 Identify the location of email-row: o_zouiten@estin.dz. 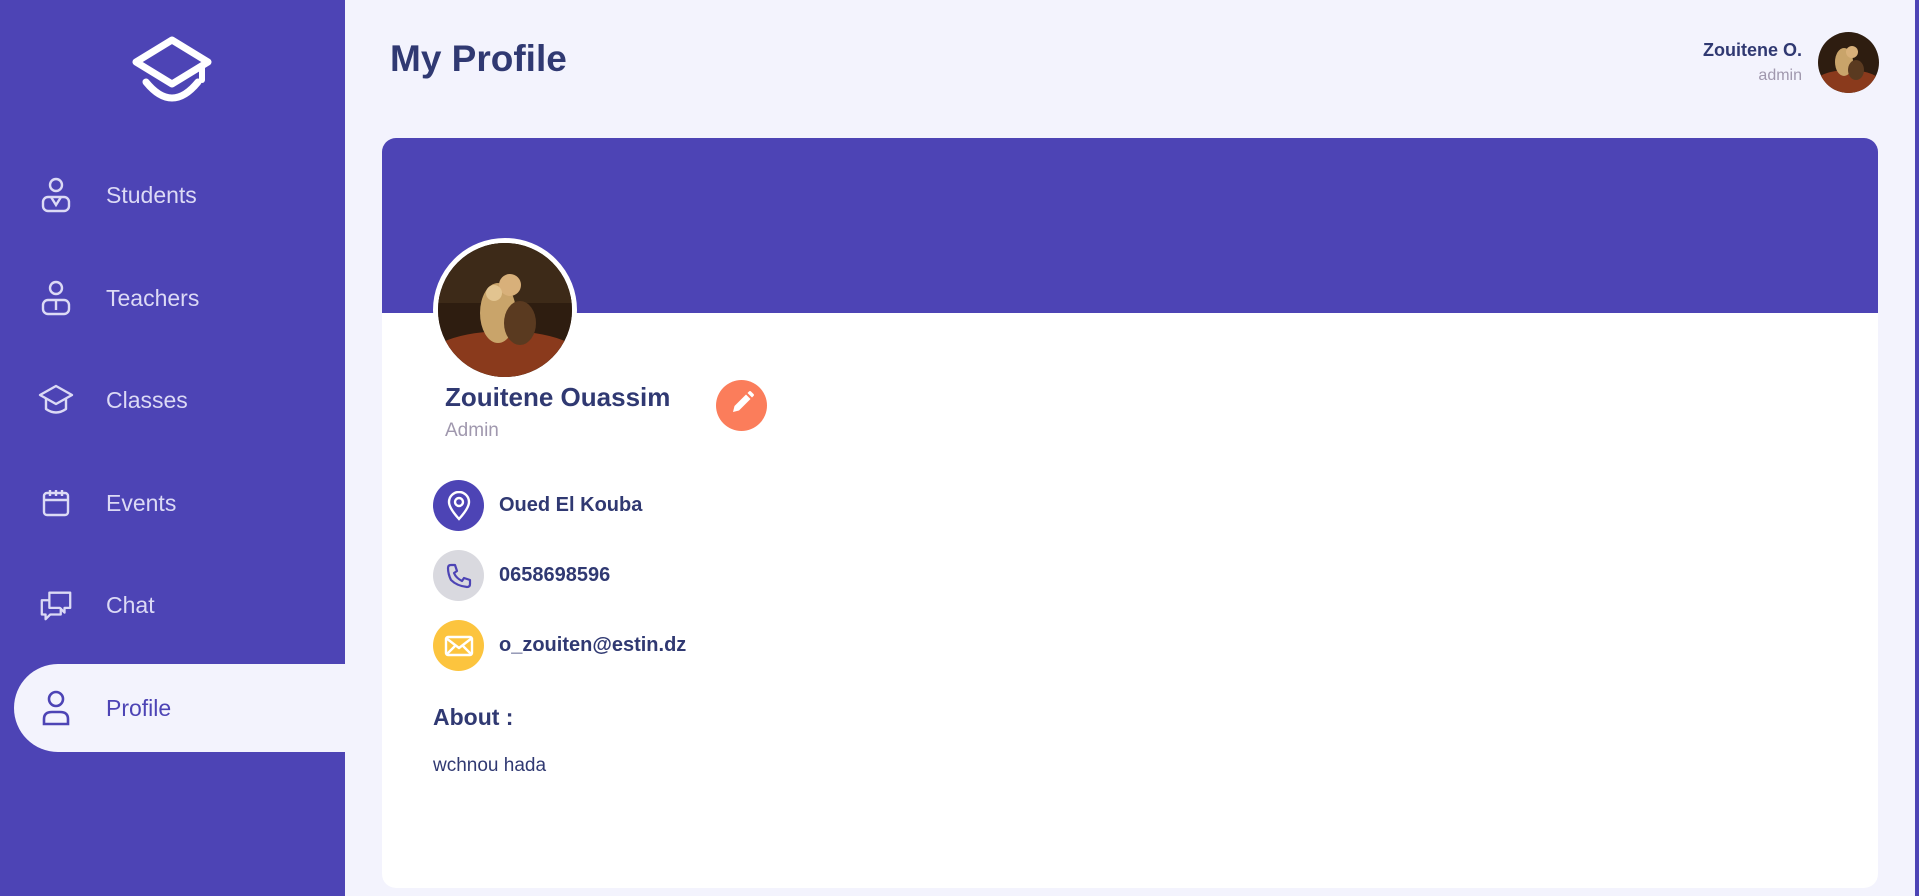
(559, 645).